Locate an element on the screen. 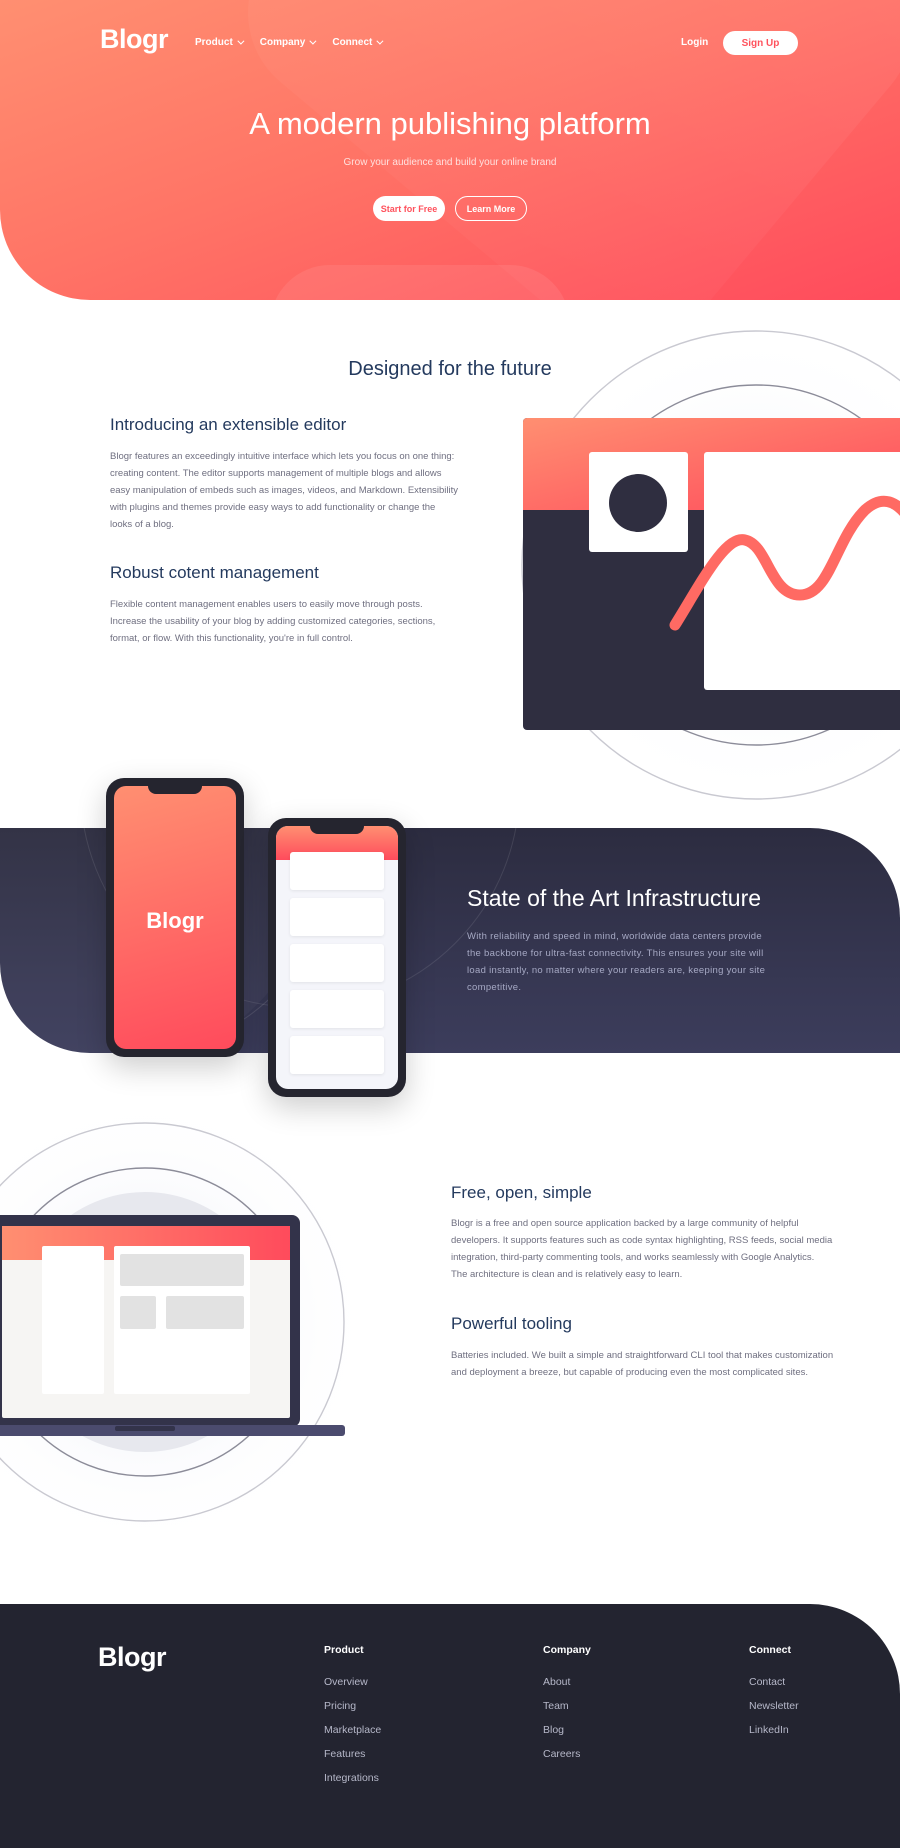  phone-mockup: Blogr is located at coordinates (175, 917).